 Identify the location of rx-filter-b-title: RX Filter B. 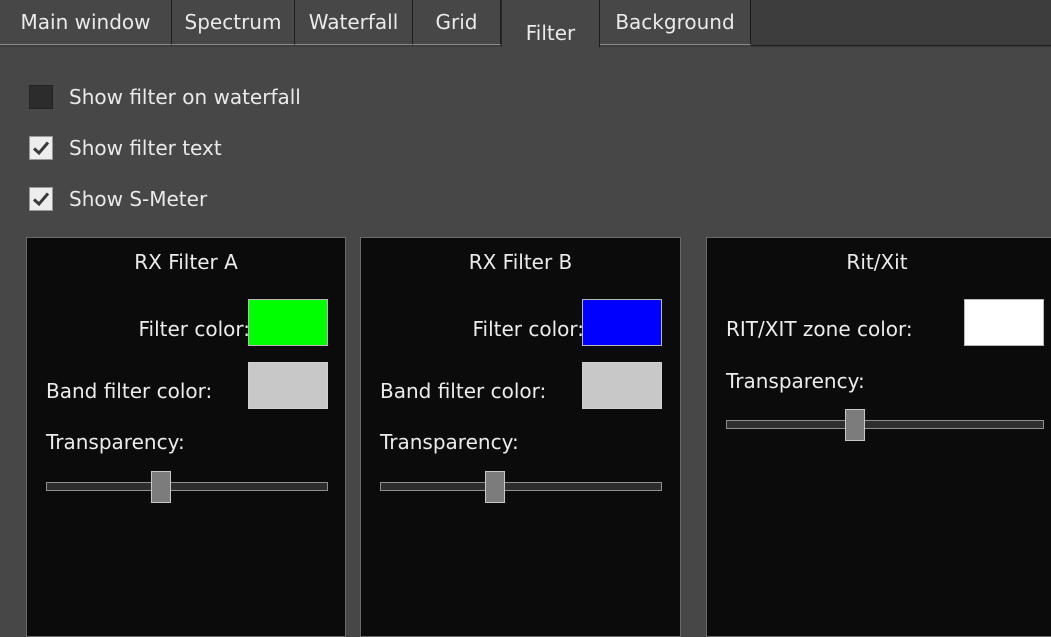
(520, 262).